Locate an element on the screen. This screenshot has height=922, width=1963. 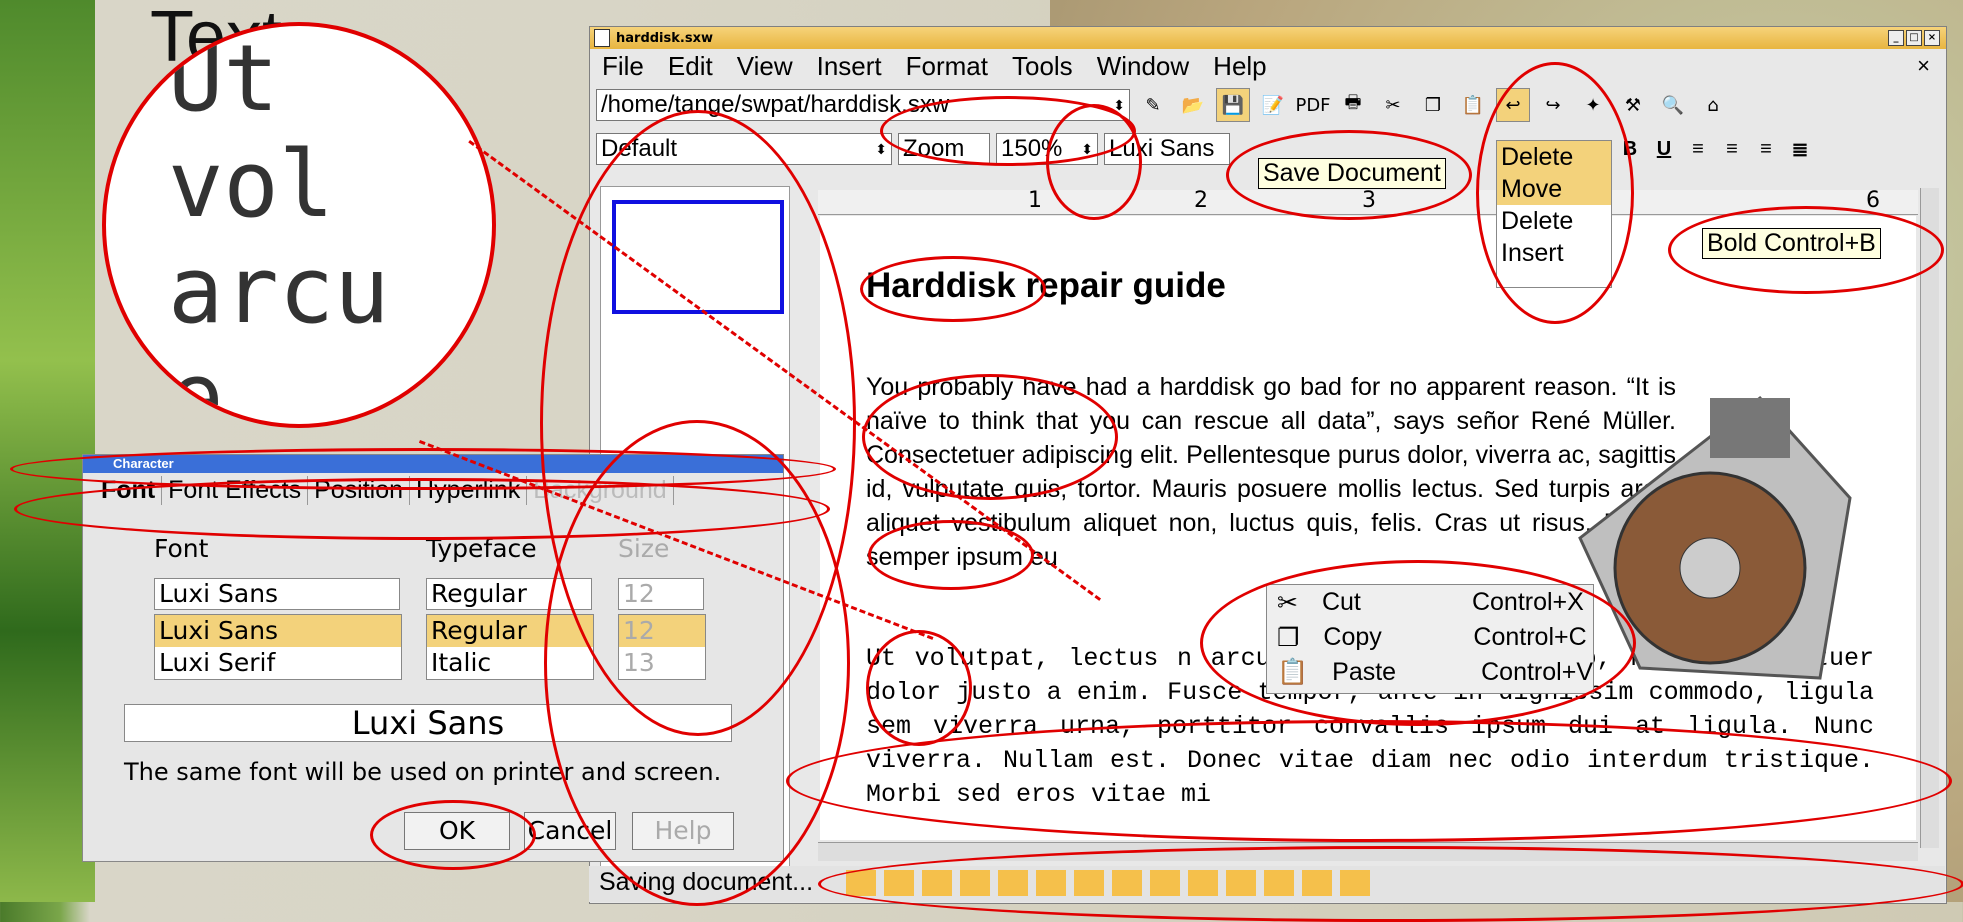
context-shortcut: Control+V is located at coordinates (1537, 672).